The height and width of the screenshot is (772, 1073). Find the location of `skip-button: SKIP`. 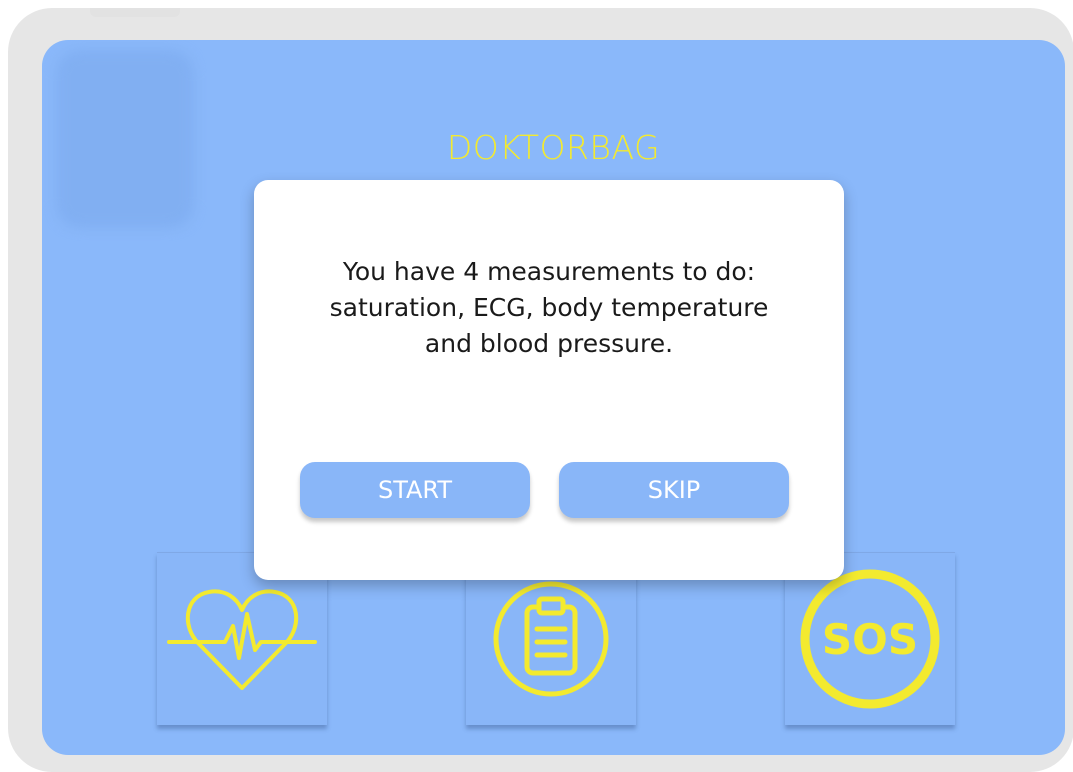

skip-button: SKIP is located at coordinates (674, 490).